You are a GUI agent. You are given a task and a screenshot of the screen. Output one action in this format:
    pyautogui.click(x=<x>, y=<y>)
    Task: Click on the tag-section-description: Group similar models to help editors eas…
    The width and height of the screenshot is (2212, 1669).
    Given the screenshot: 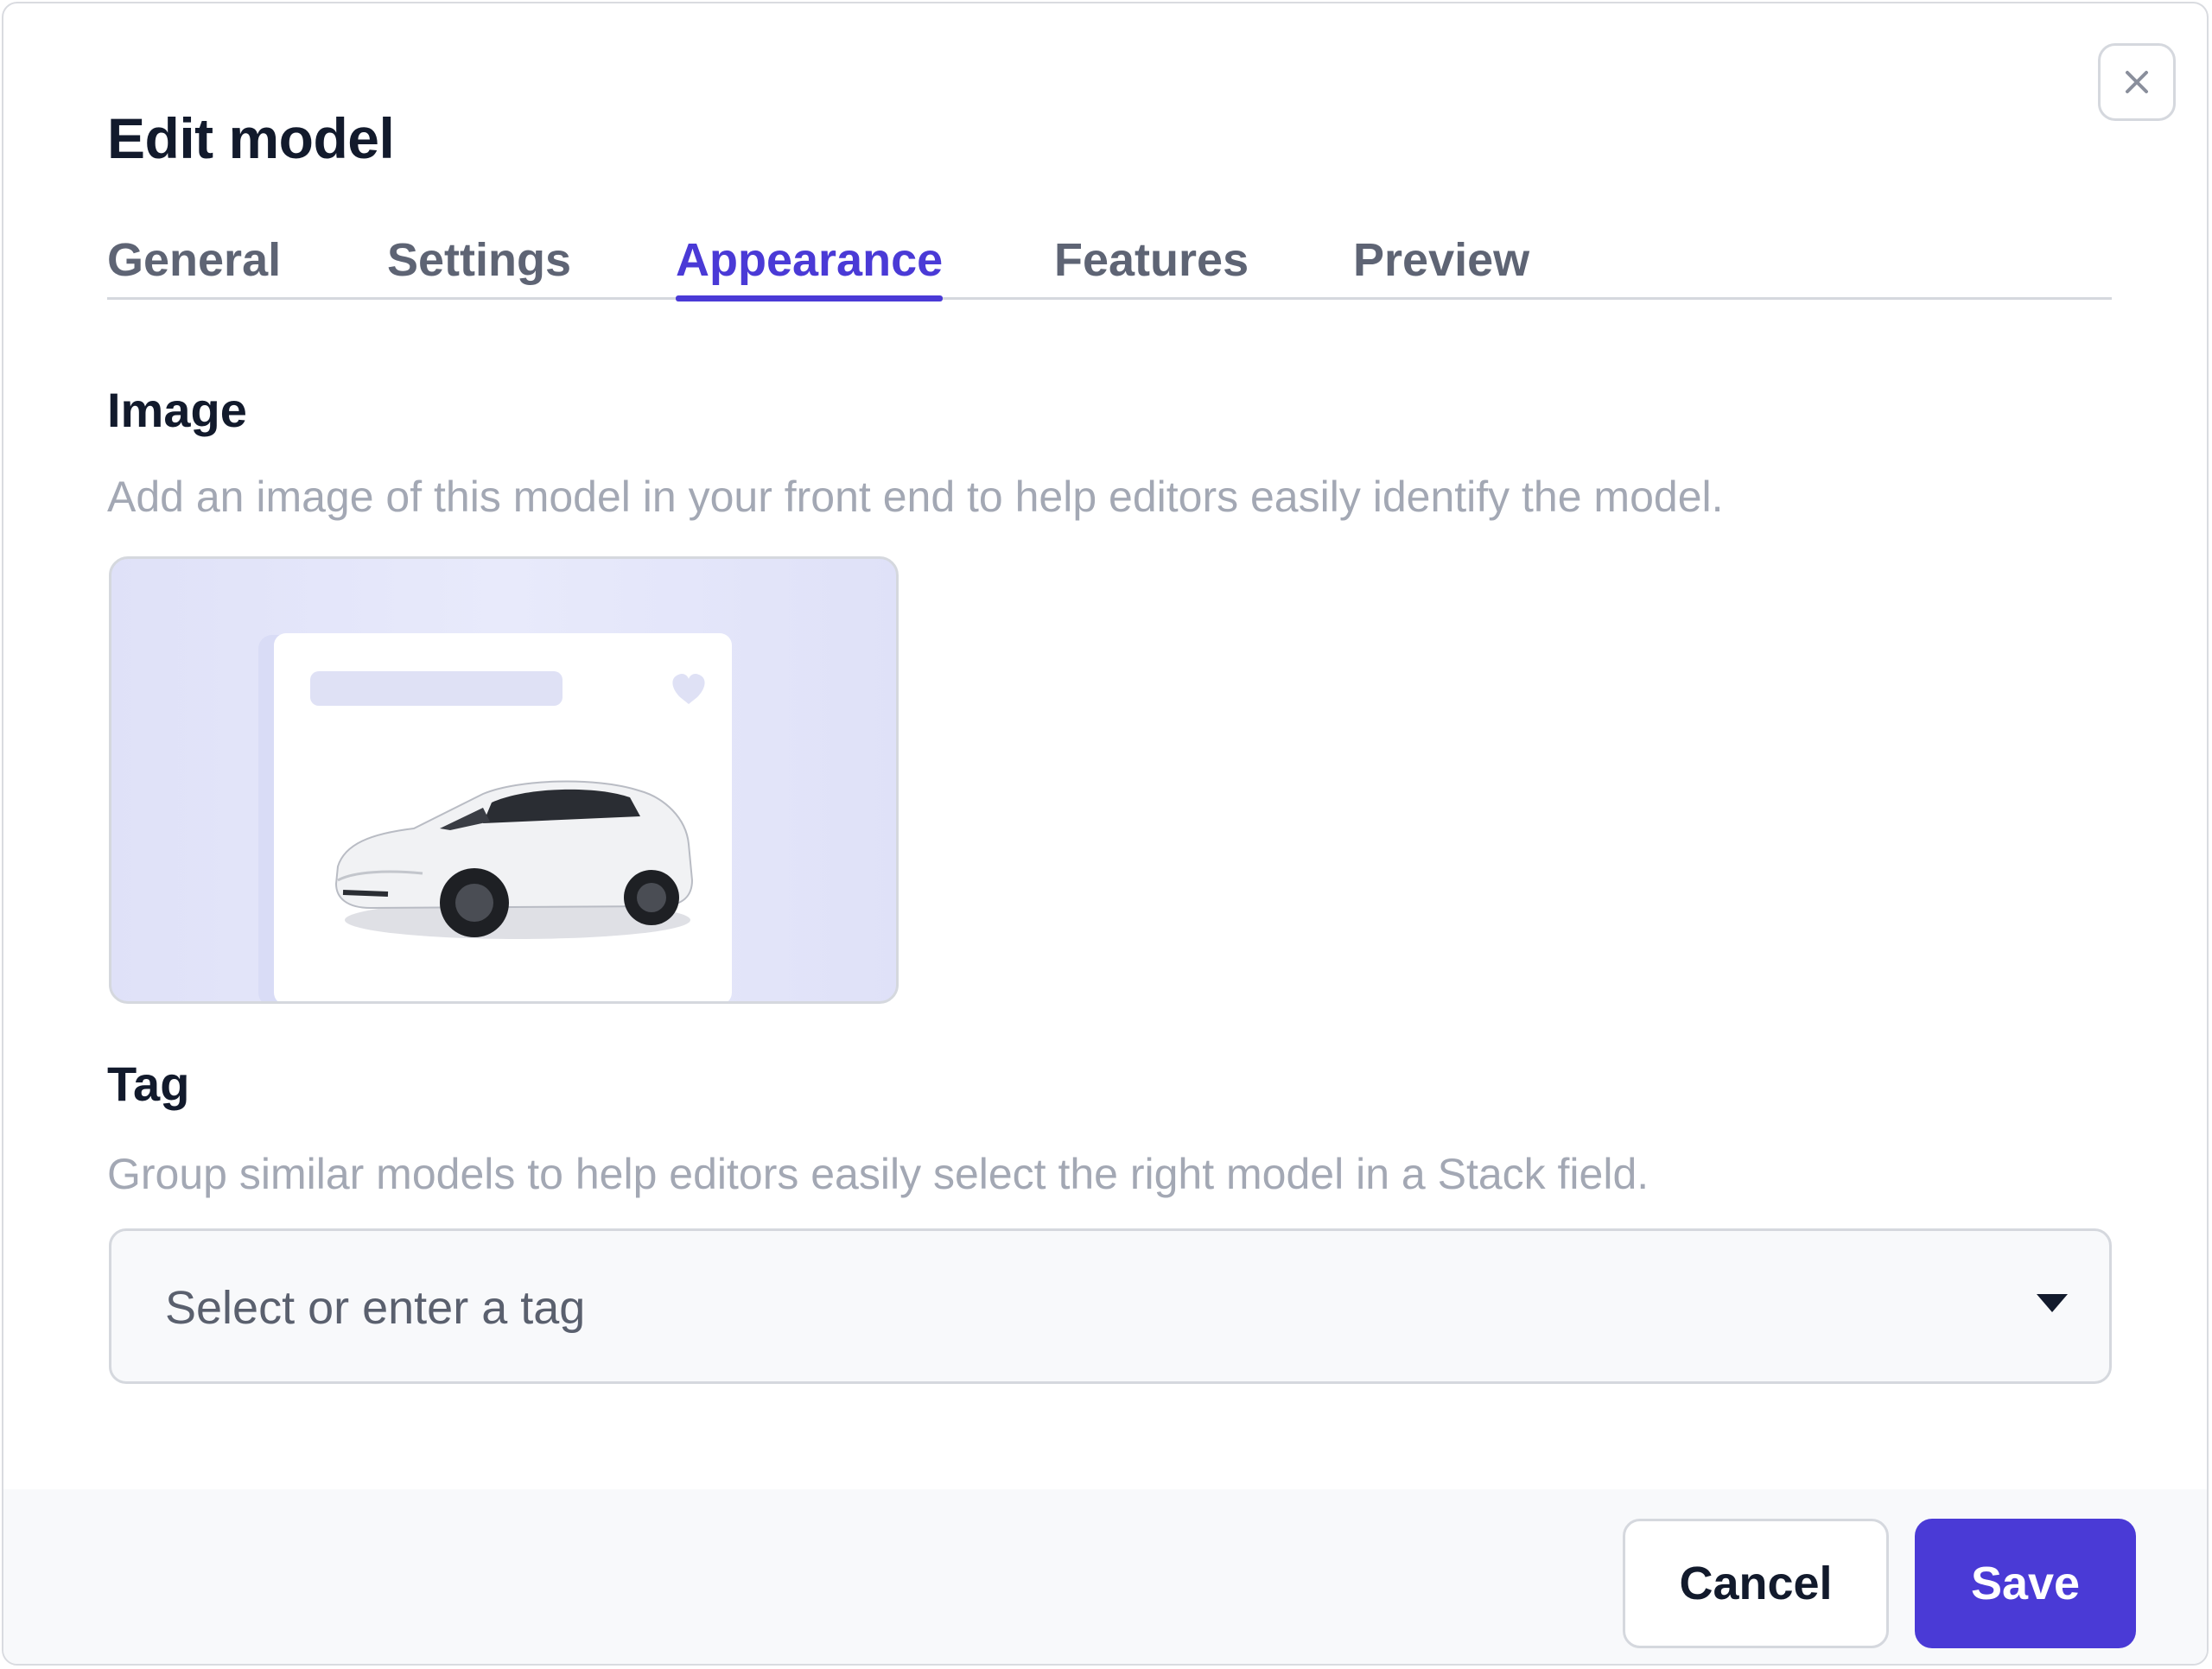 What is the action you would take?
    pyautogui.click(x=878, y=1174)
    